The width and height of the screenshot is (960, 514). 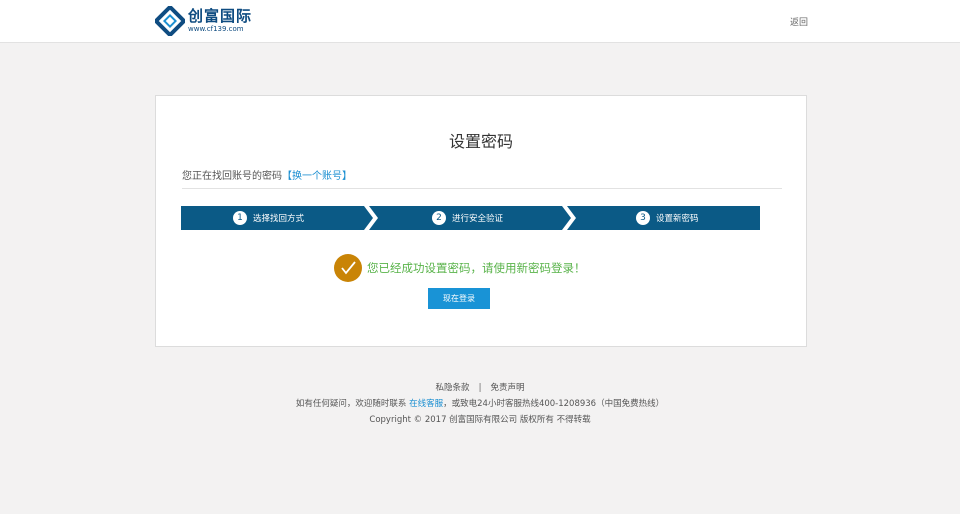 What do you see at coordinates (459, 298) in the screenshot?
I see `login-now-button: 现在登录` at bounding box center [459, 298].